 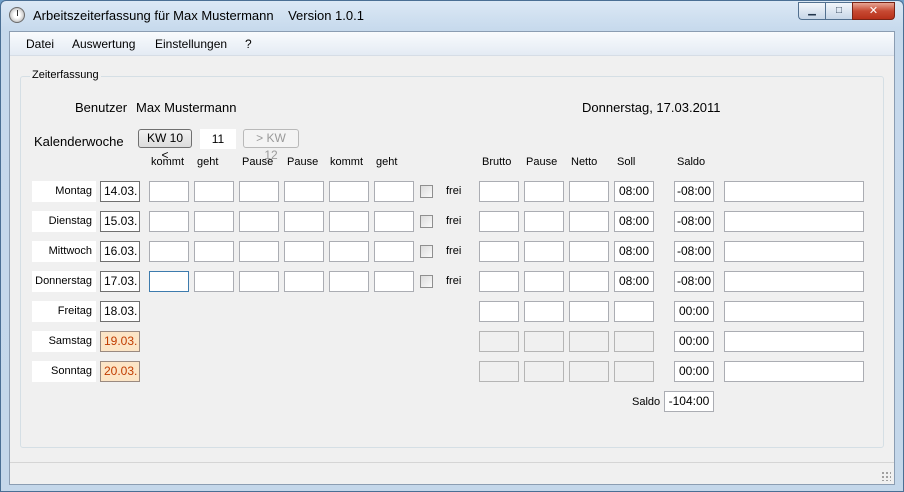 I want to click on header-pause: Pause, so click(x=542, y=162).